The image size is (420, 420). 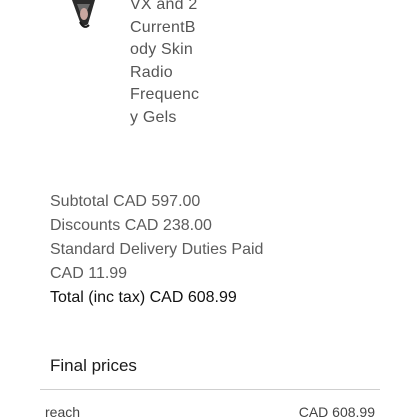 What do you see at coordinates (125, 201) in the screenshot?
I see `subtotal-line: Subtotal CAD 597.00` at bounding box center [125, 201].